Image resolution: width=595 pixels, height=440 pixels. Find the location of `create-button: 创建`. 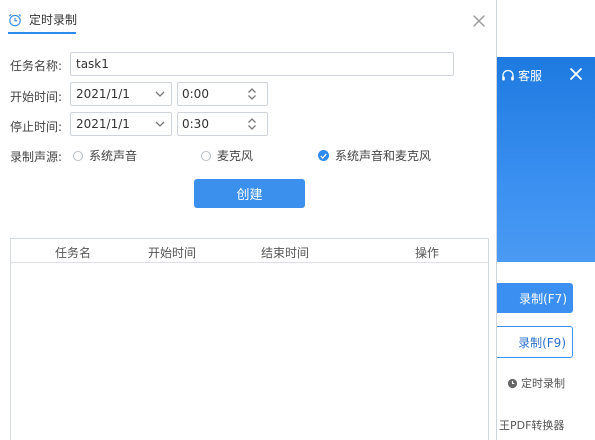

create-button: 创建 is located at coordinates (249, 193).